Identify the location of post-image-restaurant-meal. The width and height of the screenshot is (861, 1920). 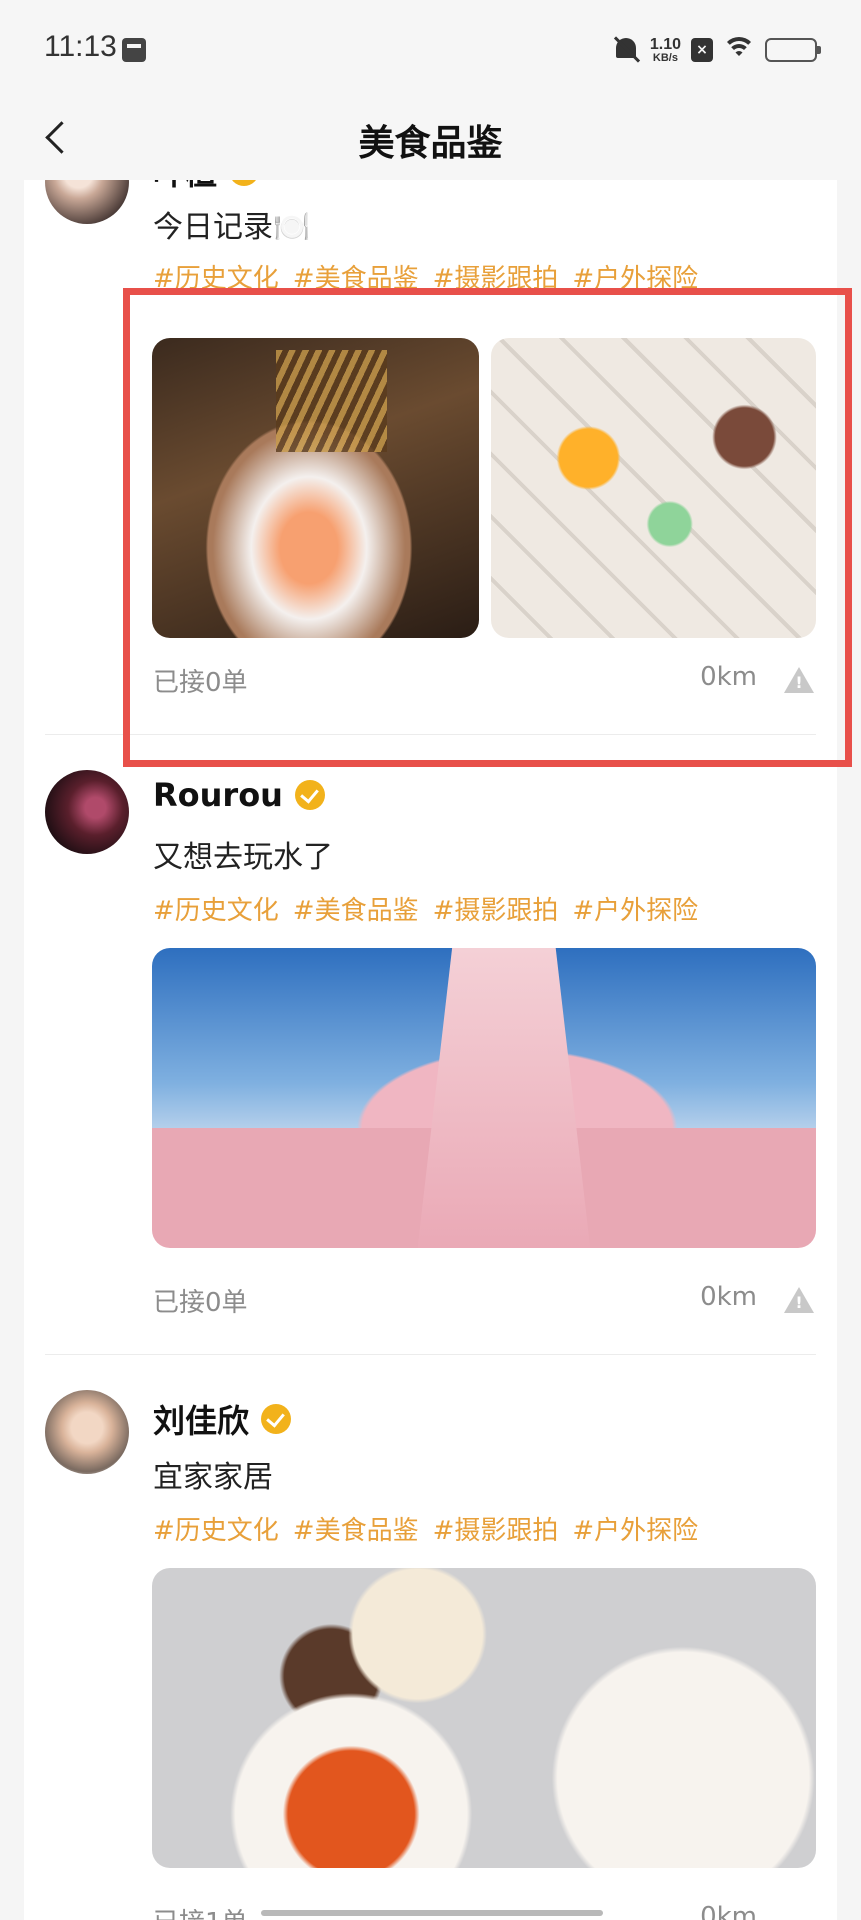
(484, 1718).